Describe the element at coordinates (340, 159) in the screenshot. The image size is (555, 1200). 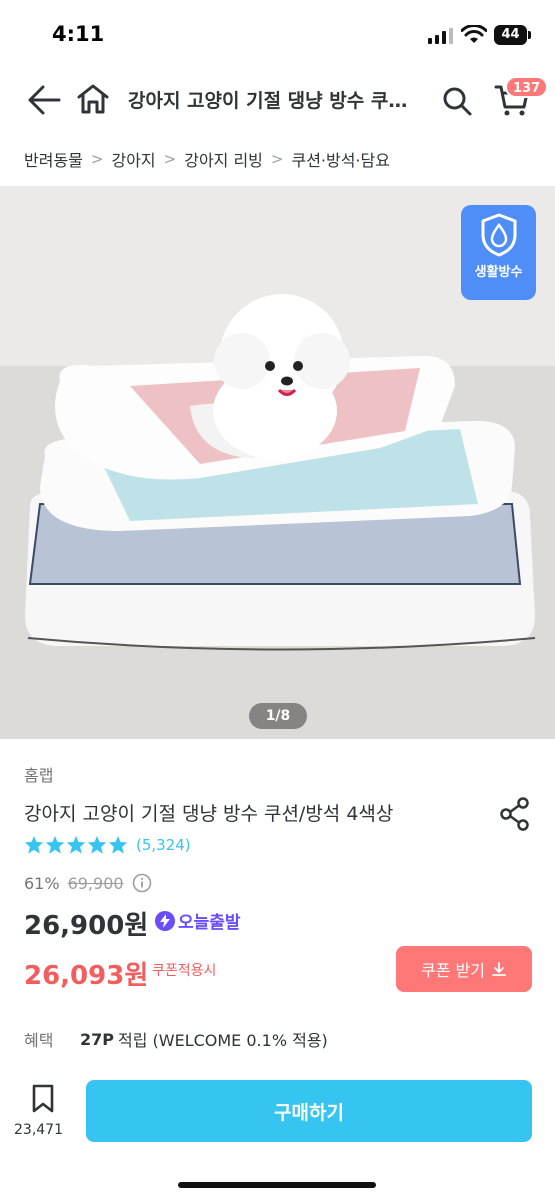
I see `breadcrumb-item-cushion: 쿠션·방석·담요` at that location.